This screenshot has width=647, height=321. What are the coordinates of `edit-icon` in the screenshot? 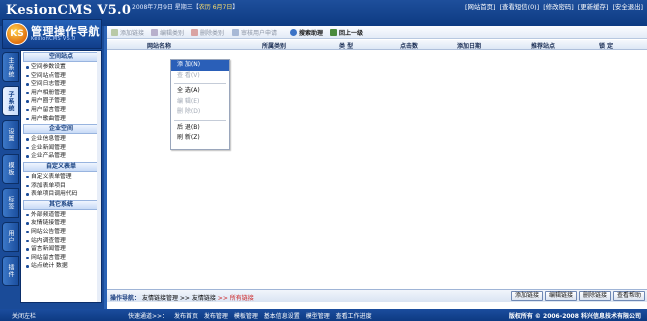 It's located at (154, 32).